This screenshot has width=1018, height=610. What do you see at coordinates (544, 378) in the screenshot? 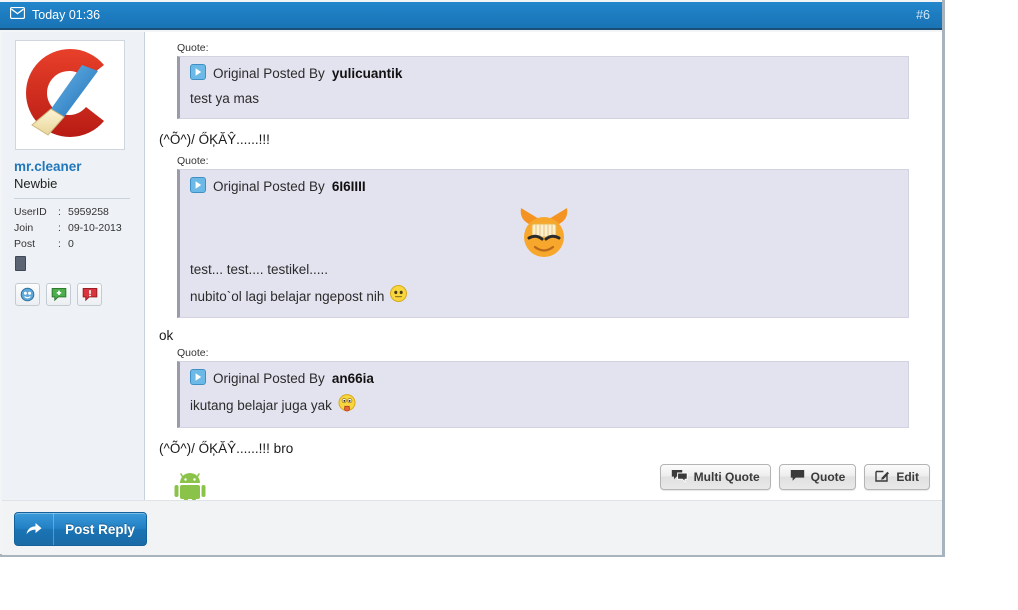
I see `quote-attribution: Original Posted By an66ia` at bounding box center [544, 378].